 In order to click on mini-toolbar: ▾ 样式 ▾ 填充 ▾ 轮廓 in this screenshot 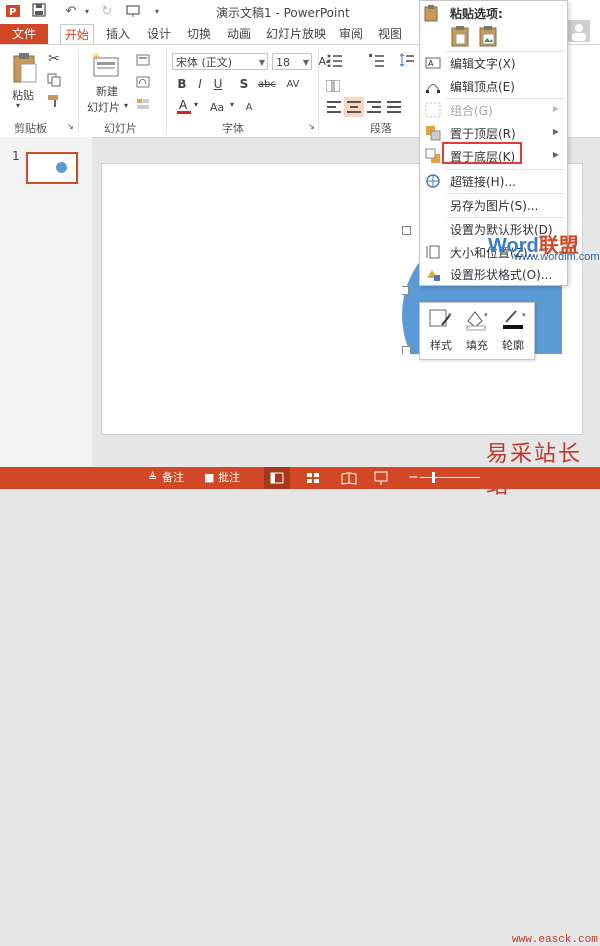, I will do `click(477, 331)`.